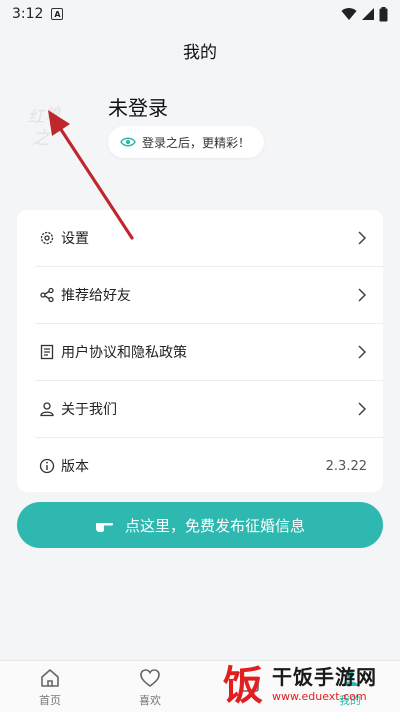  What do you see at coordinates (41, 138) in the screenshot?
I see `svg-text: 之` at bounding box center [41, 138].